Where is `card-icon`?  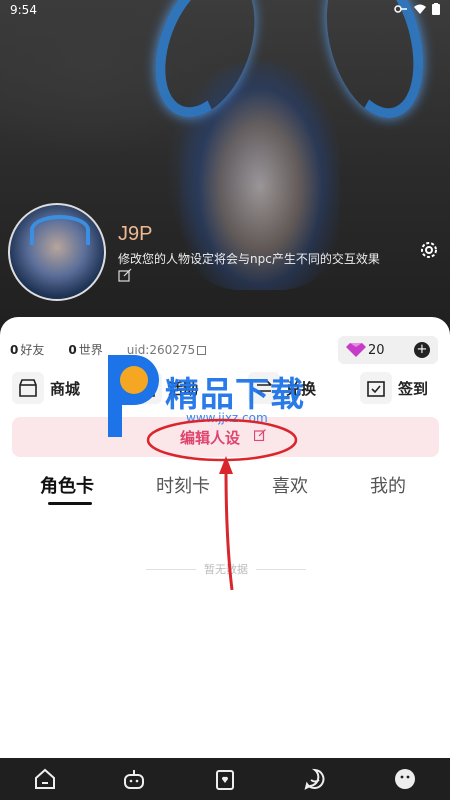
card-icon is located at coordinates (225, 779).